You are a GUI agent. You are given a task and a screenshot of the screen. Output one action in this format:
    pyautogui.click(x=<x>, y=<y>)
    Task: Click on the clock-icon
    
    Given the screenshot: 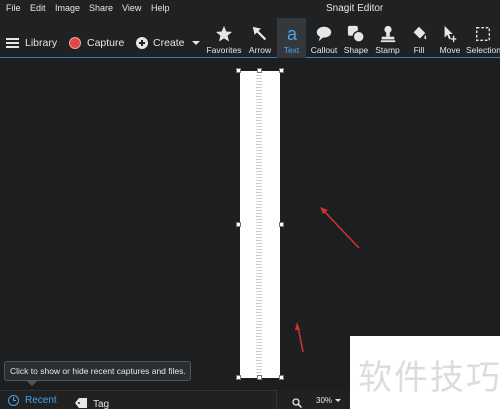 What is the action you would take?
    pyautogui.click(x=13, y=400)
    